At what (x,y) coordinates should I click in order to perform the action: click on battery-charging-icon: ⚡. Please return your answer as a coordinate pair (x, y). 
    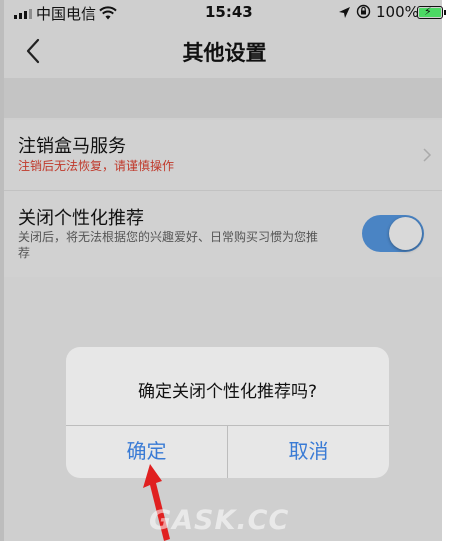
    Looking at the image, I should click on (431, 12).